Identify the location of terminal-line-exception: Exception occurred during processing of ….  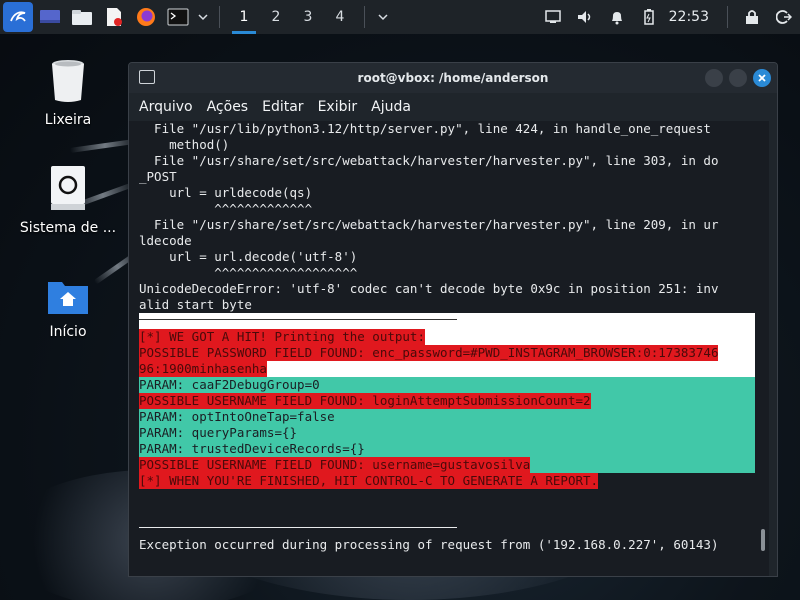
(429, 544).